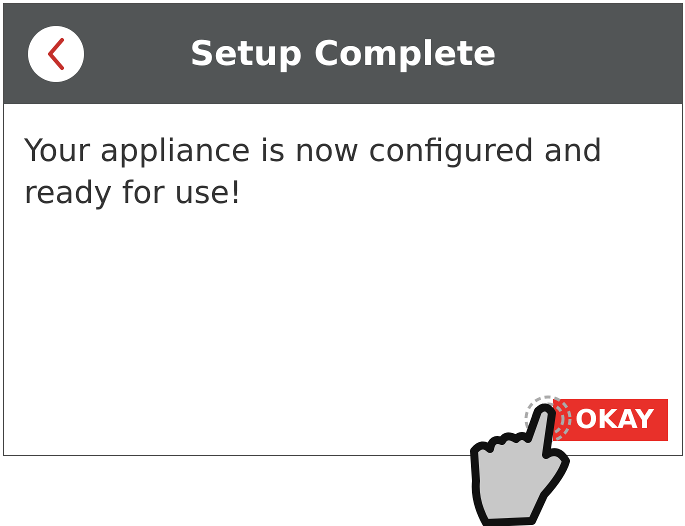  I want to click on back-chevron-icon, so click(56, 54).